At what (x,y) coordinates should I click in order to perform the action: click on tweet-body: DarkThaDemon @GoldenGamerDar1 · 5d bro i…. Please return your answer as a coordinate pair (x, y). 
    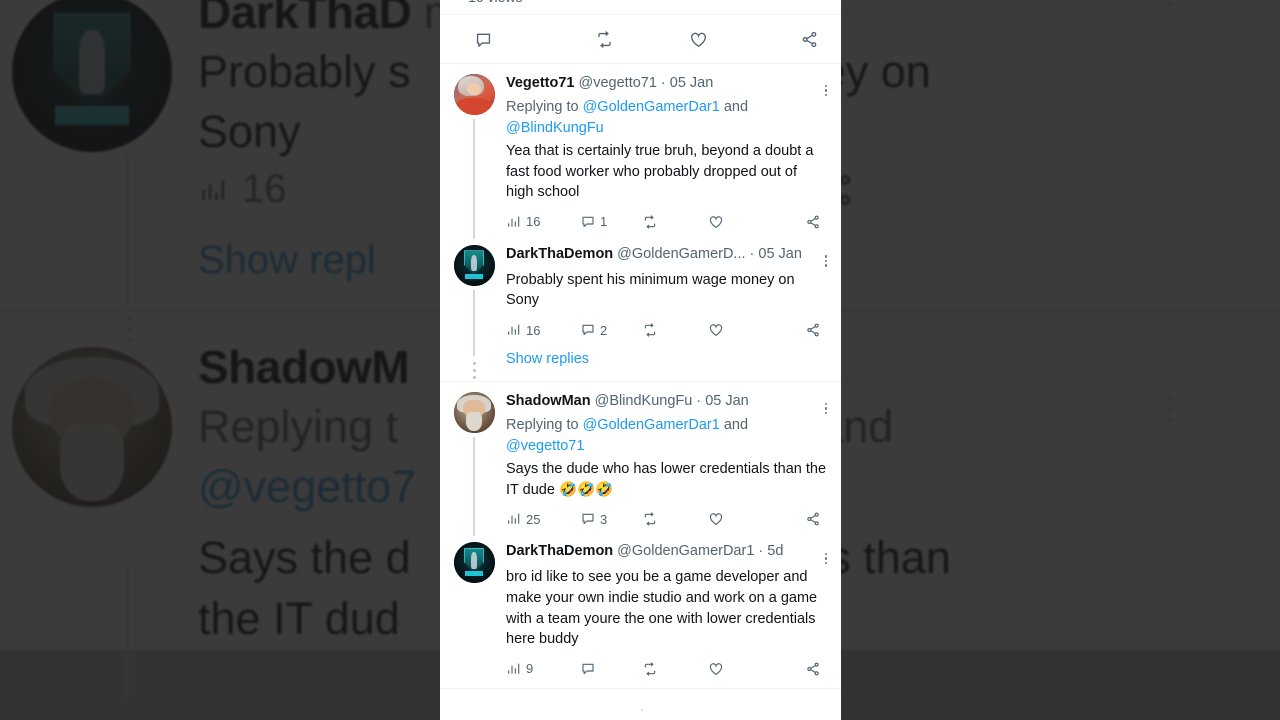
    Looking at the image, I should click on (663, 613).